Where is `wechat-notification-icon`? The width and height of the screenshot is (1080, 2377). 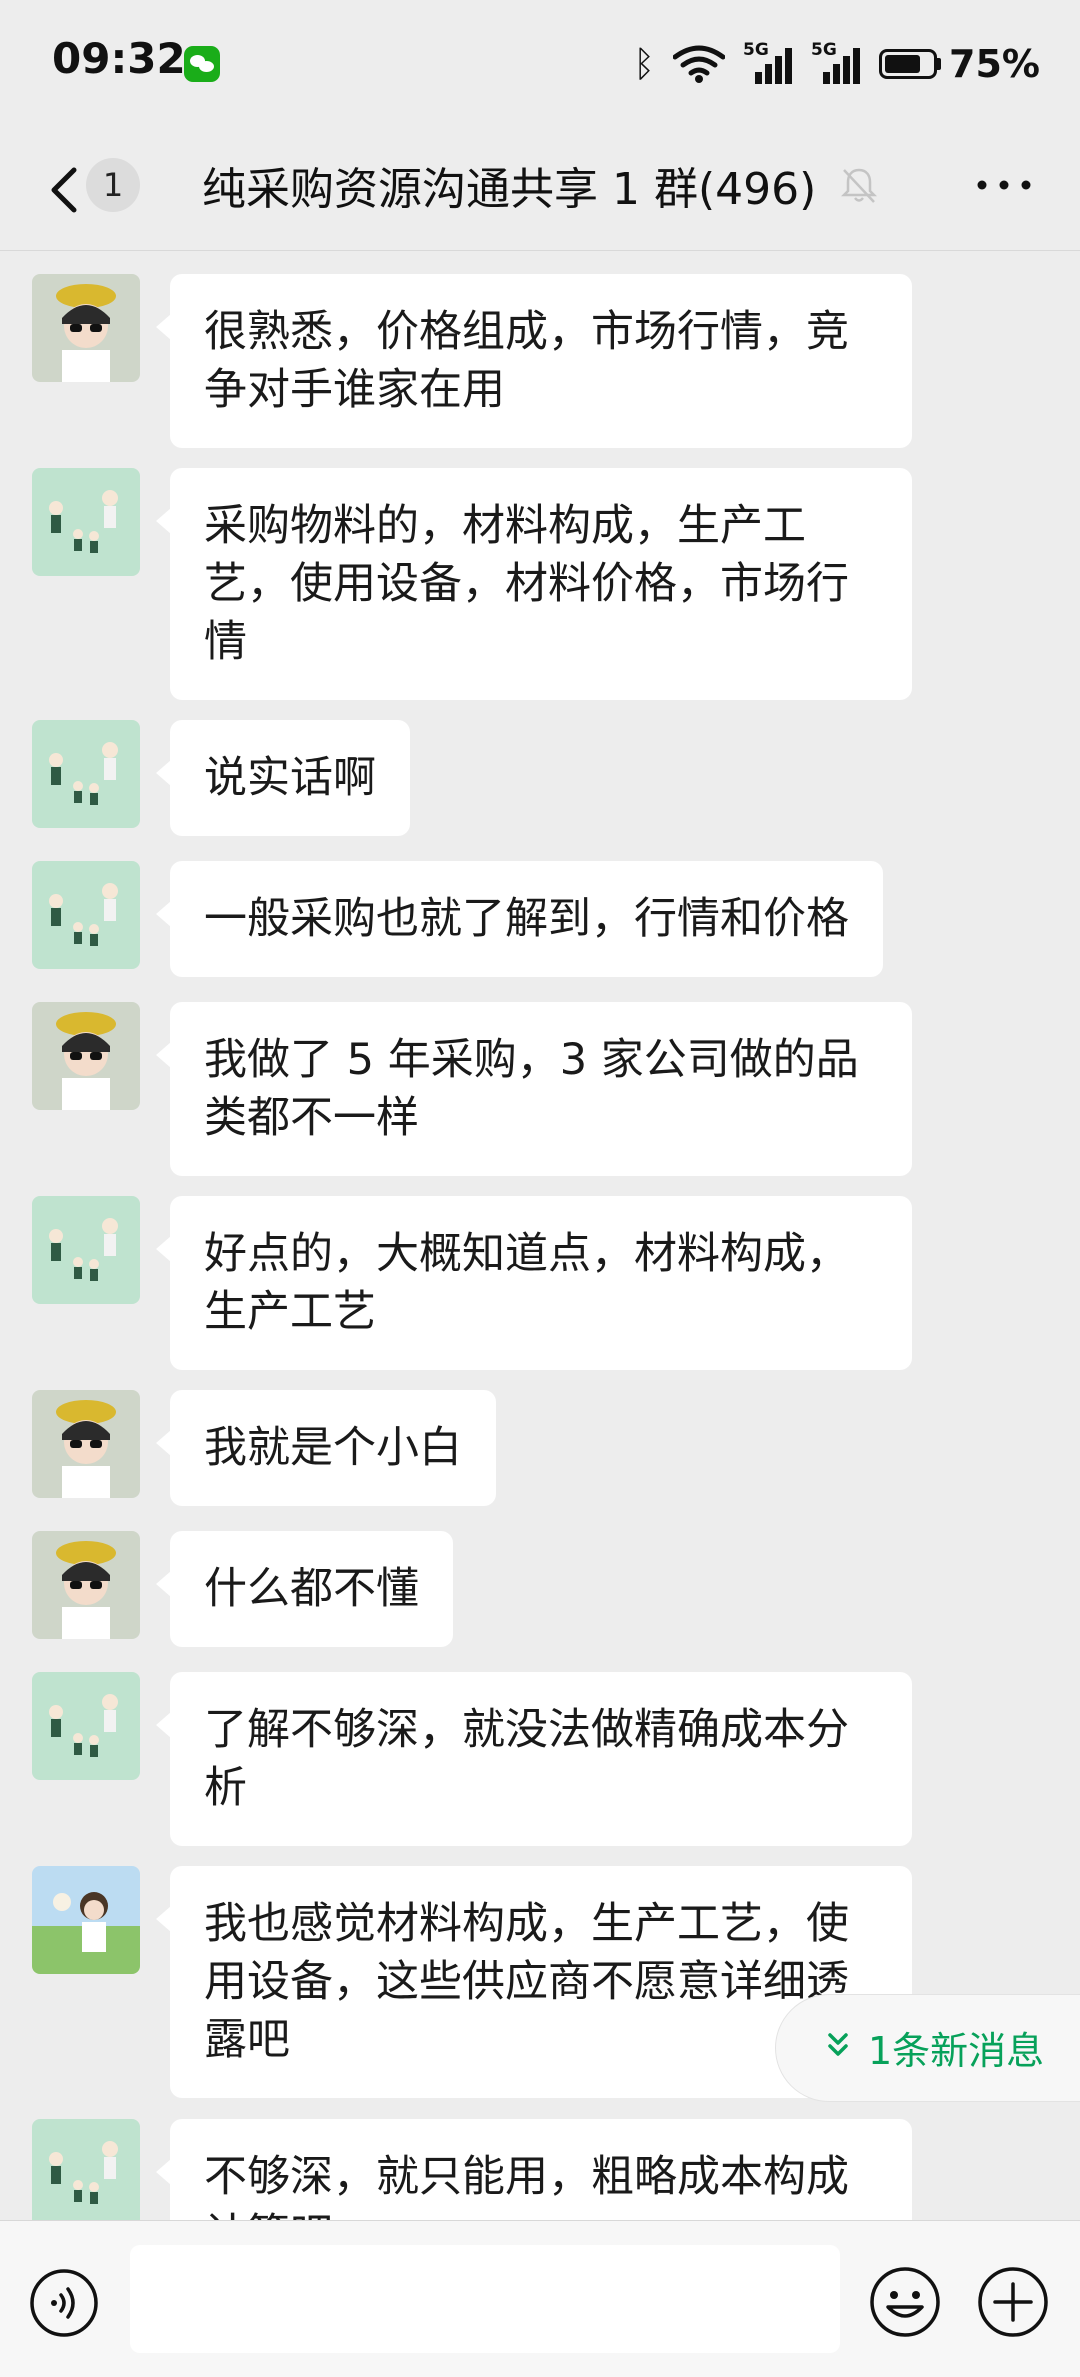
wechat-notification-icon is located at coordinates (202, 64).